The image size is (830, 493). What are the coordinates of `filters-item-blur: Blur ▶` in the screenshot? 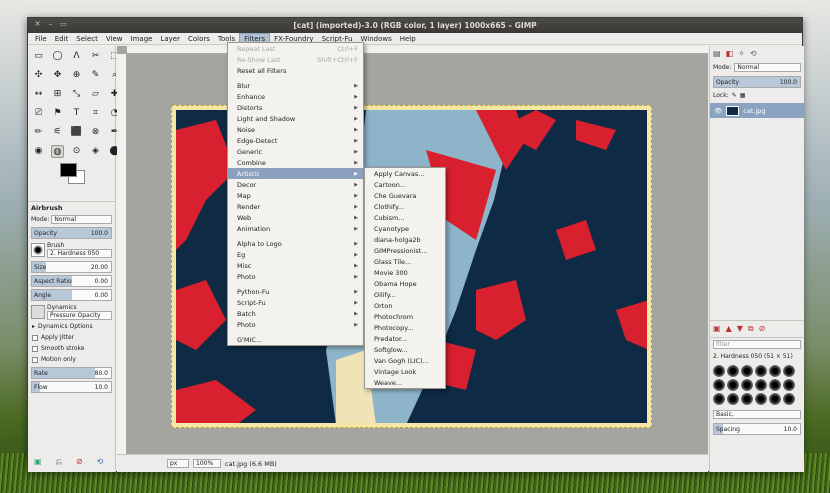 It's located at (295, 85).